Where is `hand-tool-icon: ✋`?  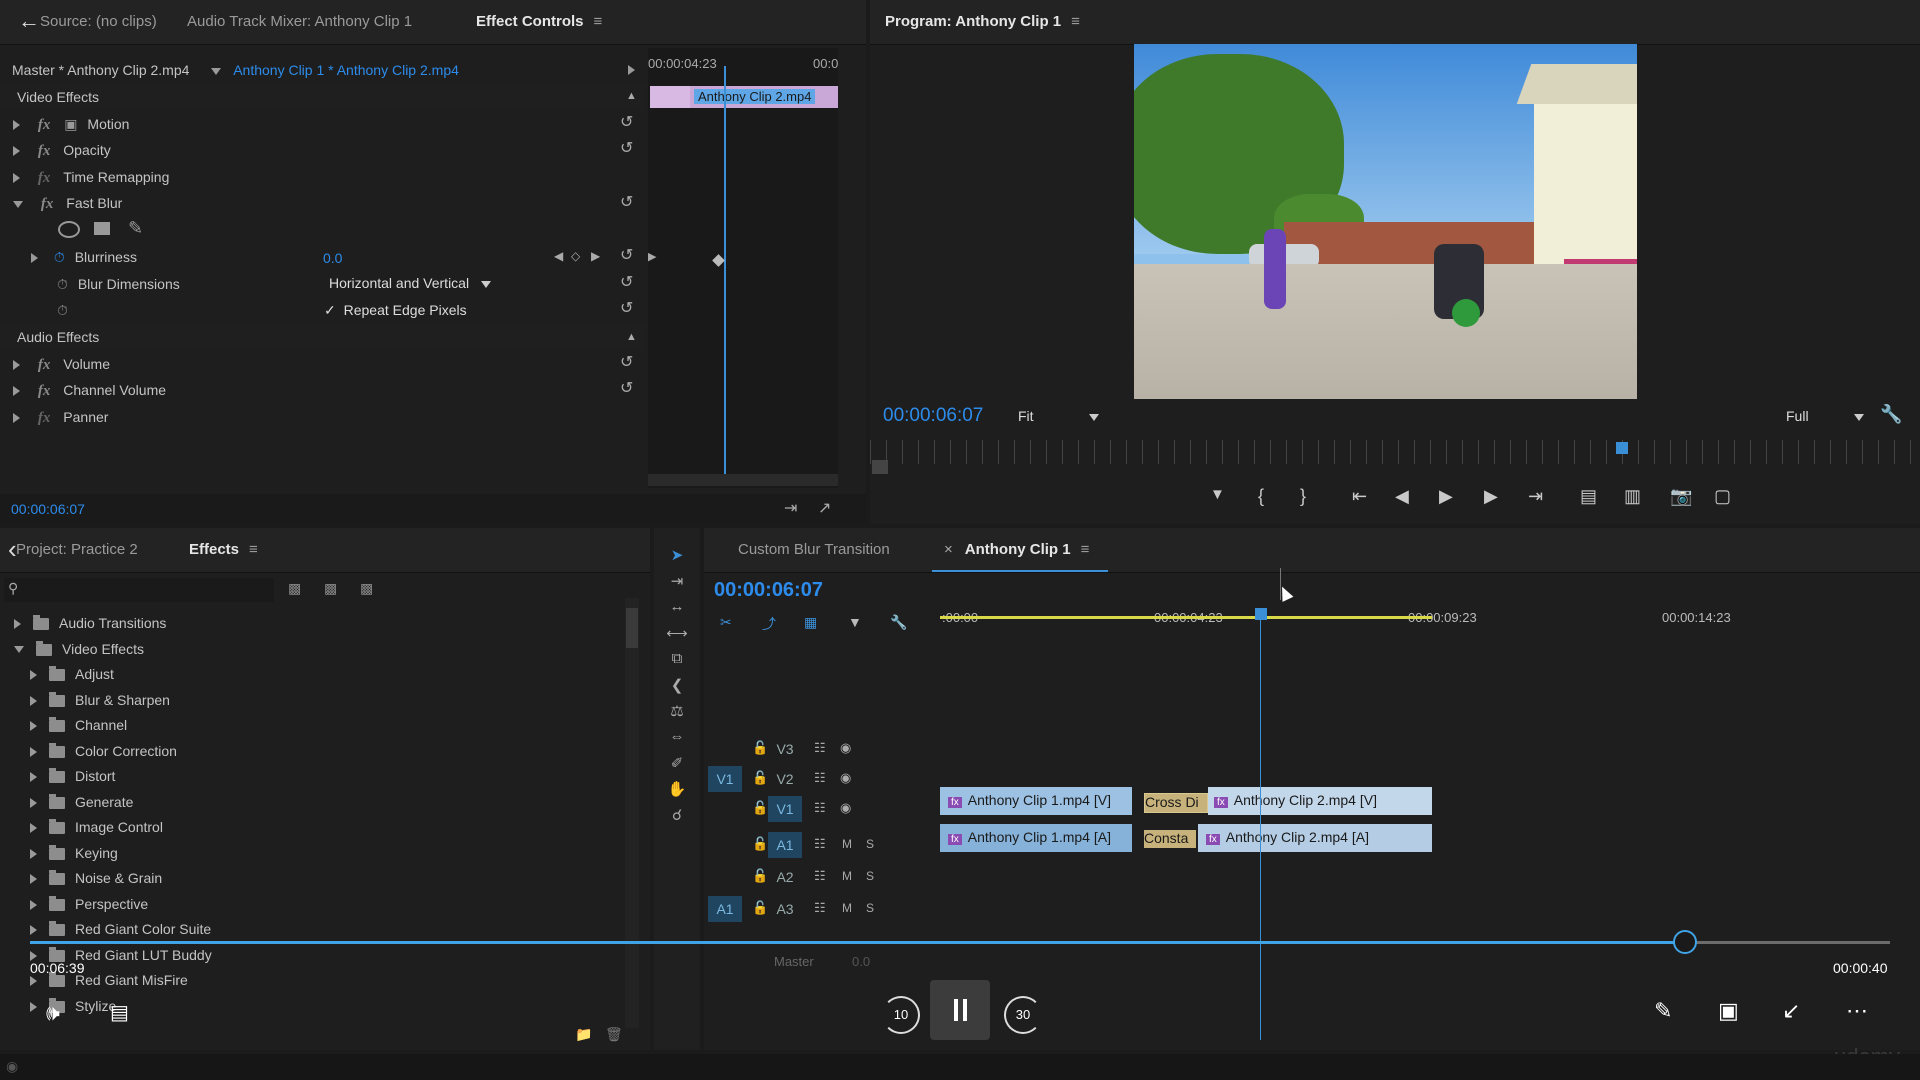
hand-tool-icon: ✋ is located at coordinates (677, 790).